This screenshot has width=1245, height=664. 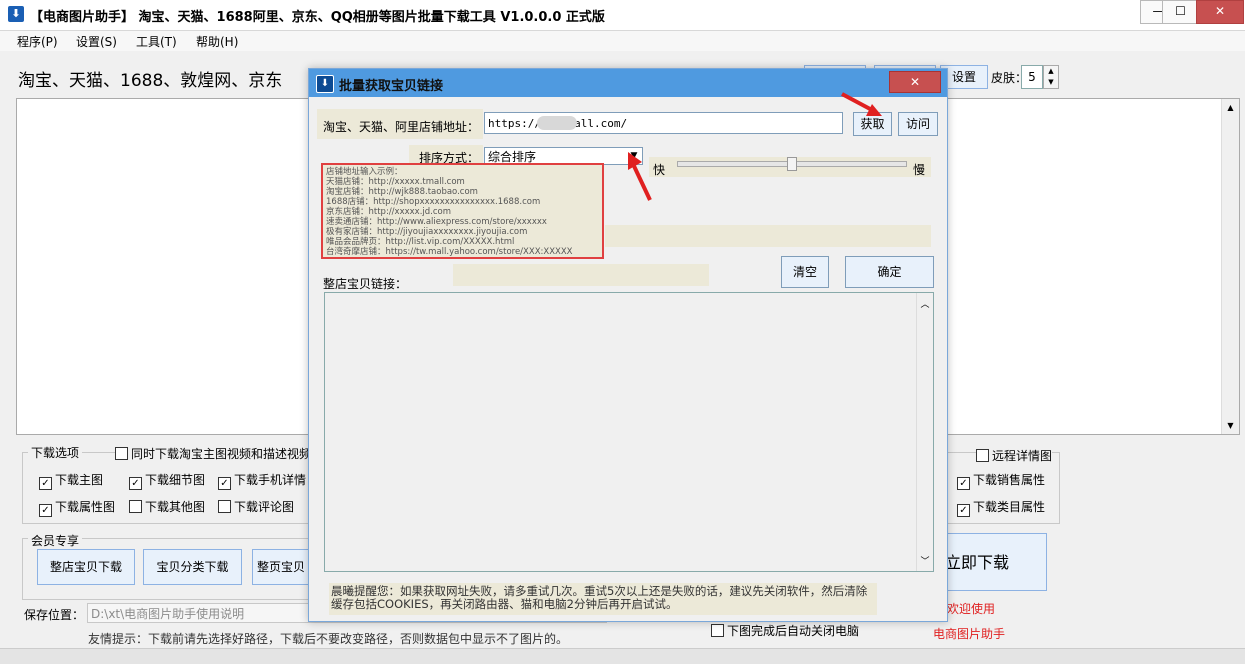 I want to click on check-sales-attr-label: 下载销售属性, so click(x=1009, y=480).